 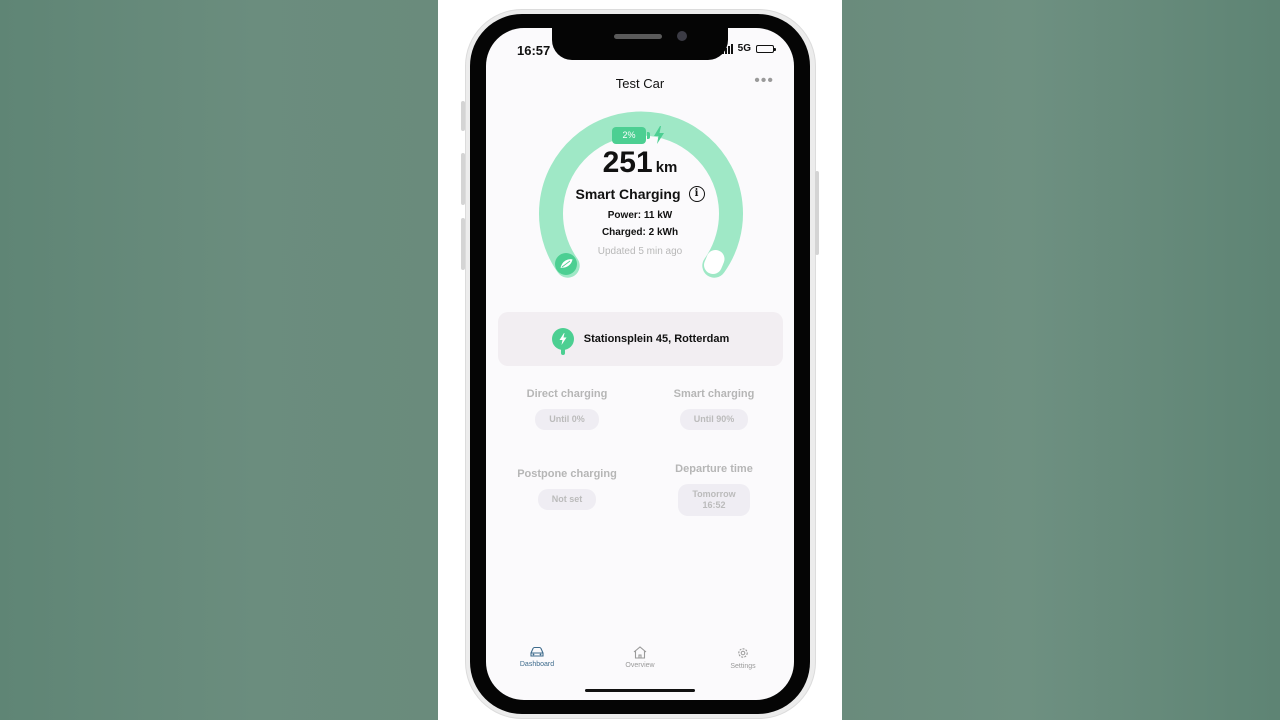 What do you see at coordinates (766, 48) in the screenshot?
I see `battery-status-icon` at bounding box center [766, 48].